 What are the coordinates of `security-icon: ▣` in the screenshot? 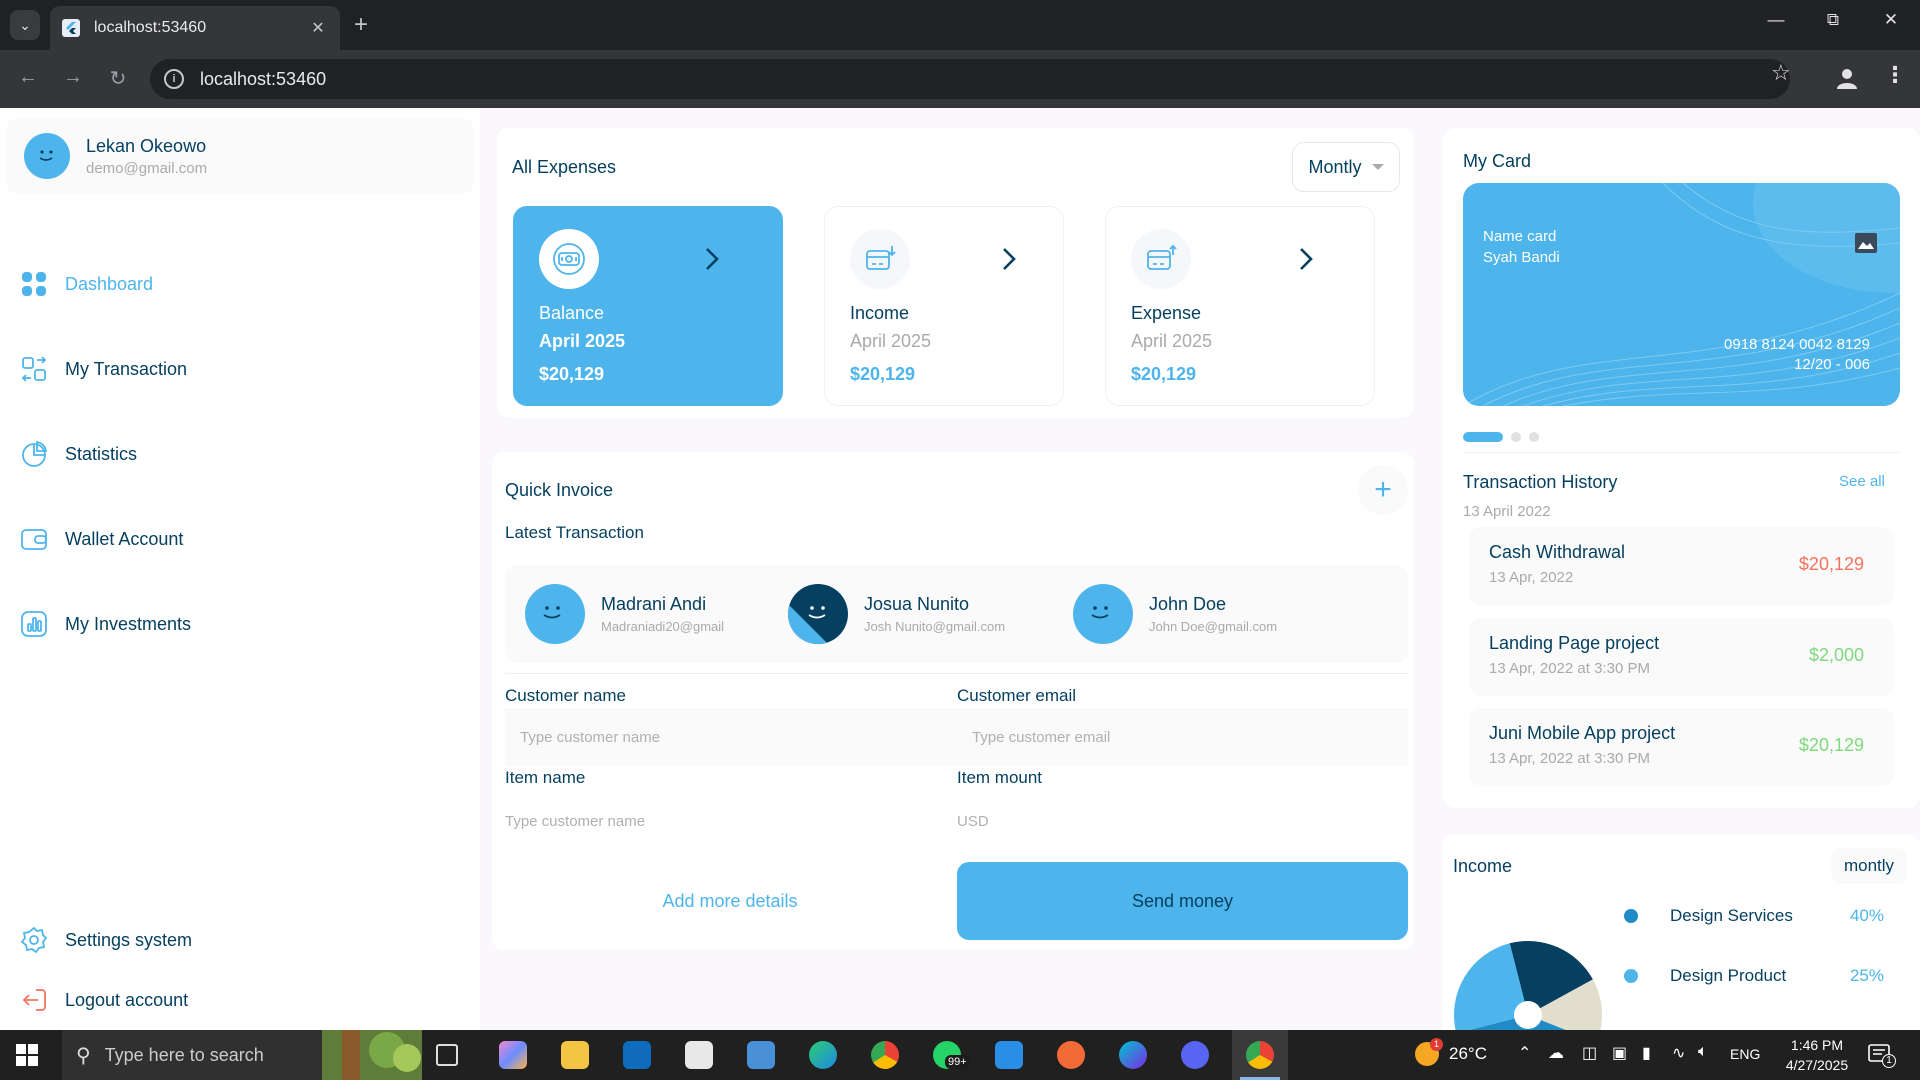 It's located at (1619, 1053).